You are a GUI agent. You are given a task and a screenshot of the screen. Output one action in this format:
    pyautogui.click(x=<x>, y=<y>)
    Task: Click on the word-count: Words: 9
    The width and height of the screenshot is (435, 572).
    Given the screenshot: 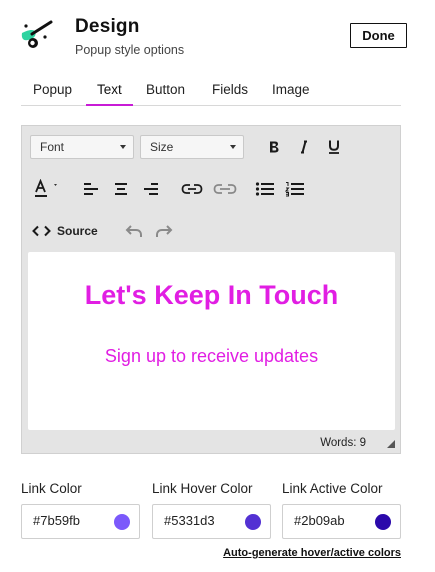 What is the action you would take?
    pyautogui.click(x=343, y=443)
    